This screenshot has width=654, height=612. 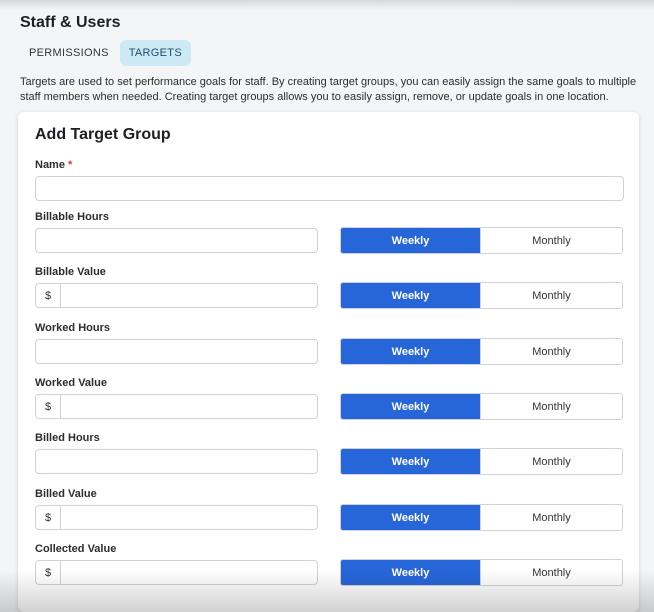 What do you see at coordinates (410, 517) in the screenshot?
I see `billed-value-weekly-button: Weekly` at bounding box center [410, 517].